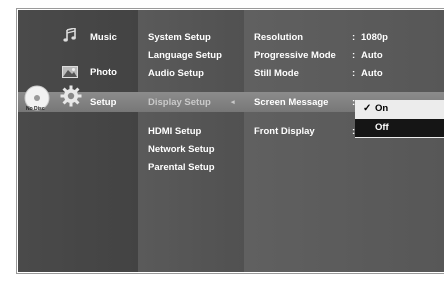 The height and width of the screenshot is (286, 444). What do you see at coordinates (295, 55) in the screenshot?
I see `setting-label: Progressive Mode` at bounding box center [295, 55].